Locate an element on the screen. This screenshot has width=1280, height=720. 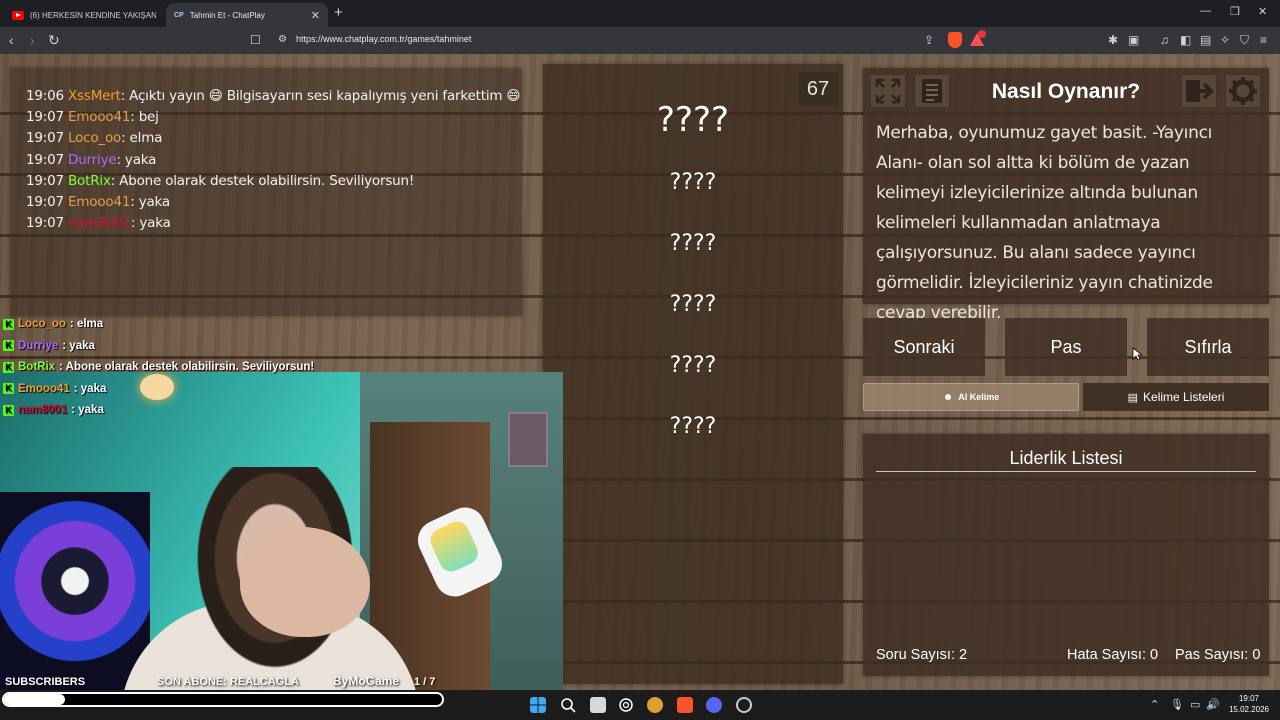
mouse-cursor-icon is located at coordinates (1137, 354).